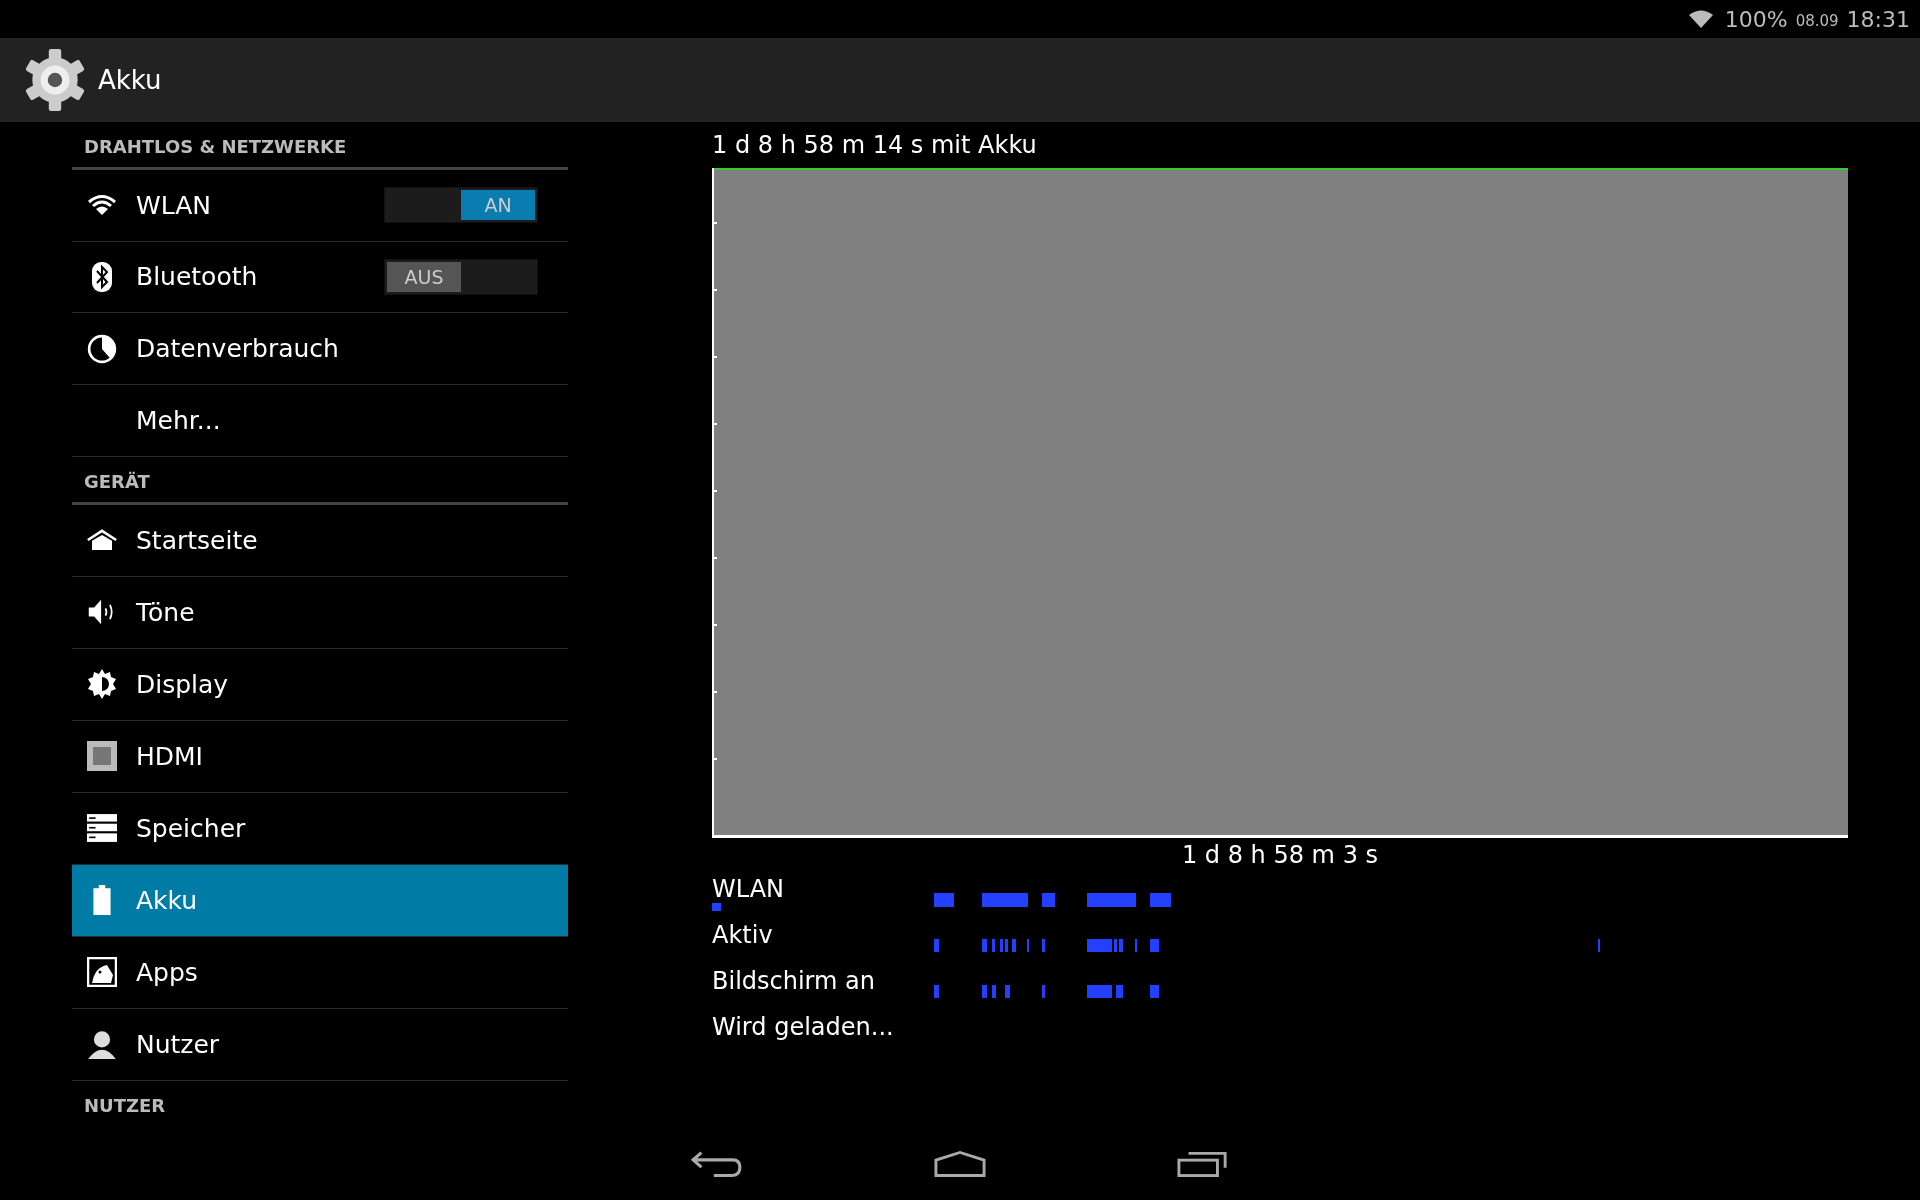  Describe the element at coordinates (1878, 19) in the screenshot. I see `status-time: 18:31` at that location.